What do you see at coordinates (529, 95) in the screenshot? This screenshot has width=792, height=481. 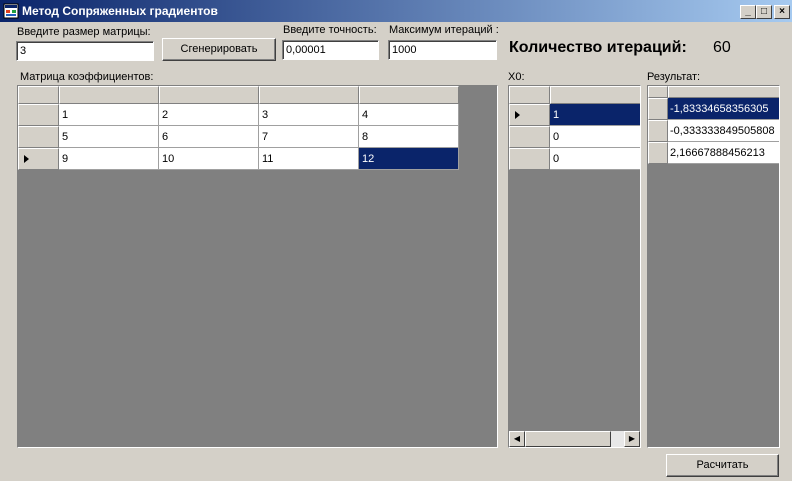 I see `x0-corner-header` at bounding box center [529, 95].